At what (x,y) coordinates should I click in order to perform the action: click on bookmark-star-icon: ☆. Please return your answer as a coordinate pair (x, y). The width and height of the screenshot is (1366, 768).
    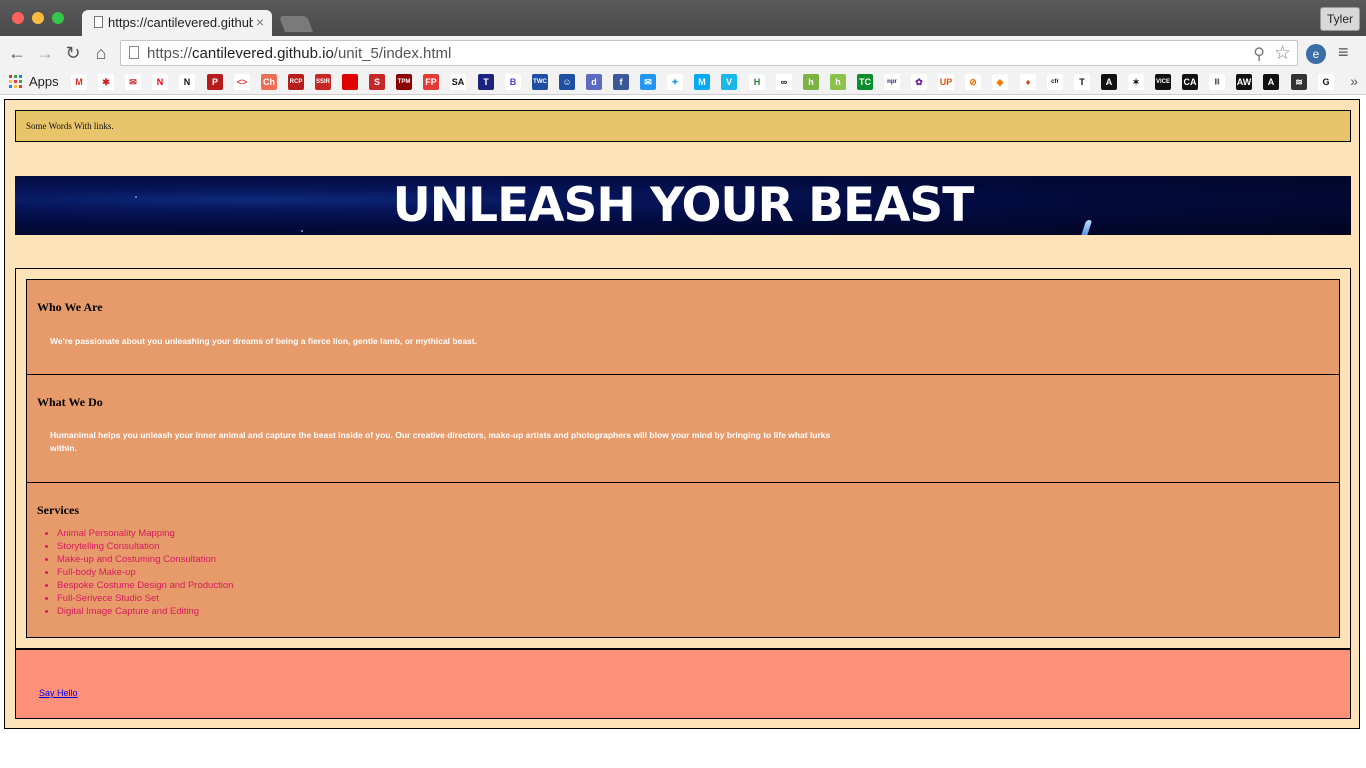
    Looking at the image, I should click on (1282, 53).